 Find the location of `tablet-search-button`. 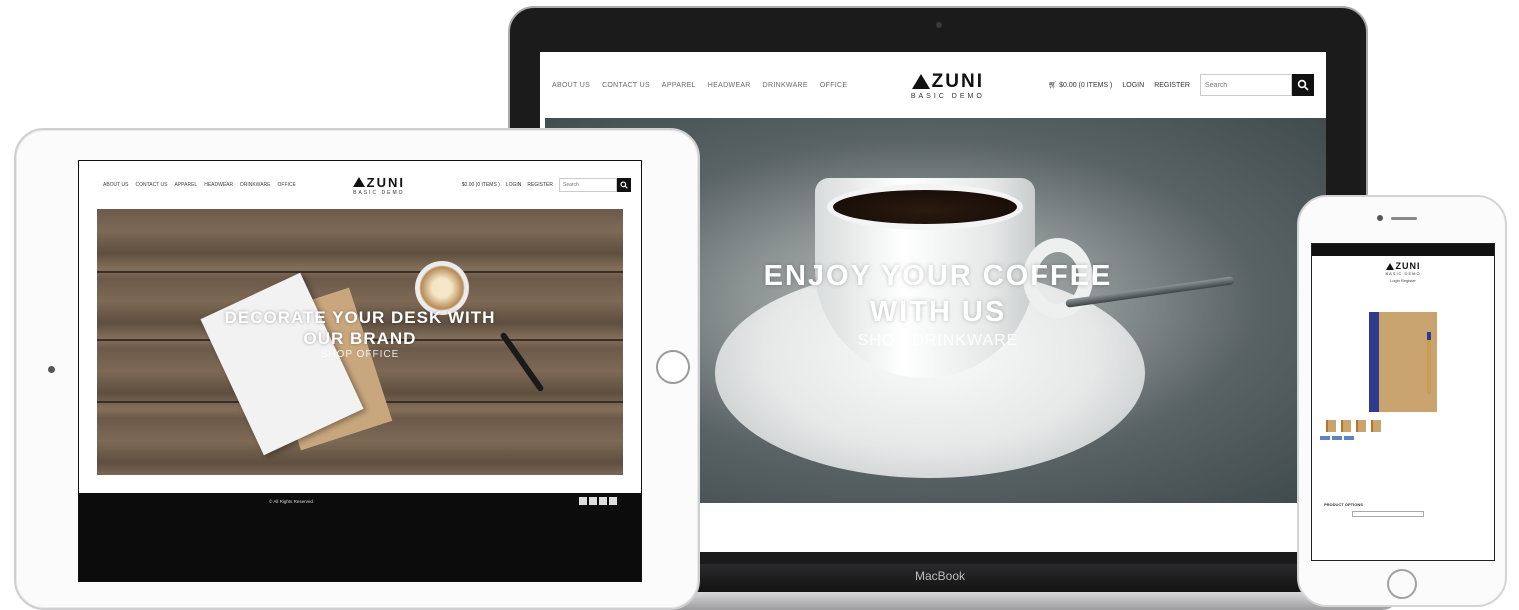

tablet-search-button is located at coordinates (623, 185).